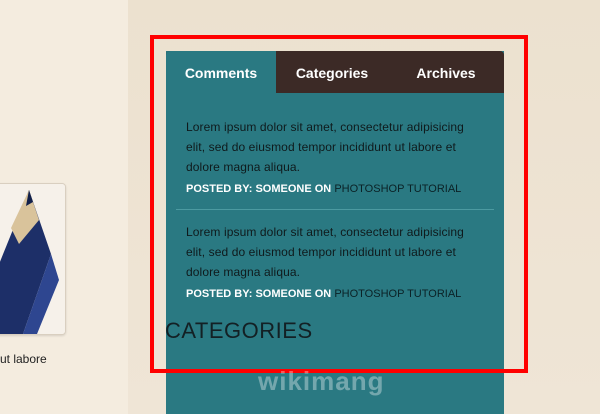 The width and height of the screenshot is (600, 414). I want to click on pencil-thumbnail, so click(33, 259).